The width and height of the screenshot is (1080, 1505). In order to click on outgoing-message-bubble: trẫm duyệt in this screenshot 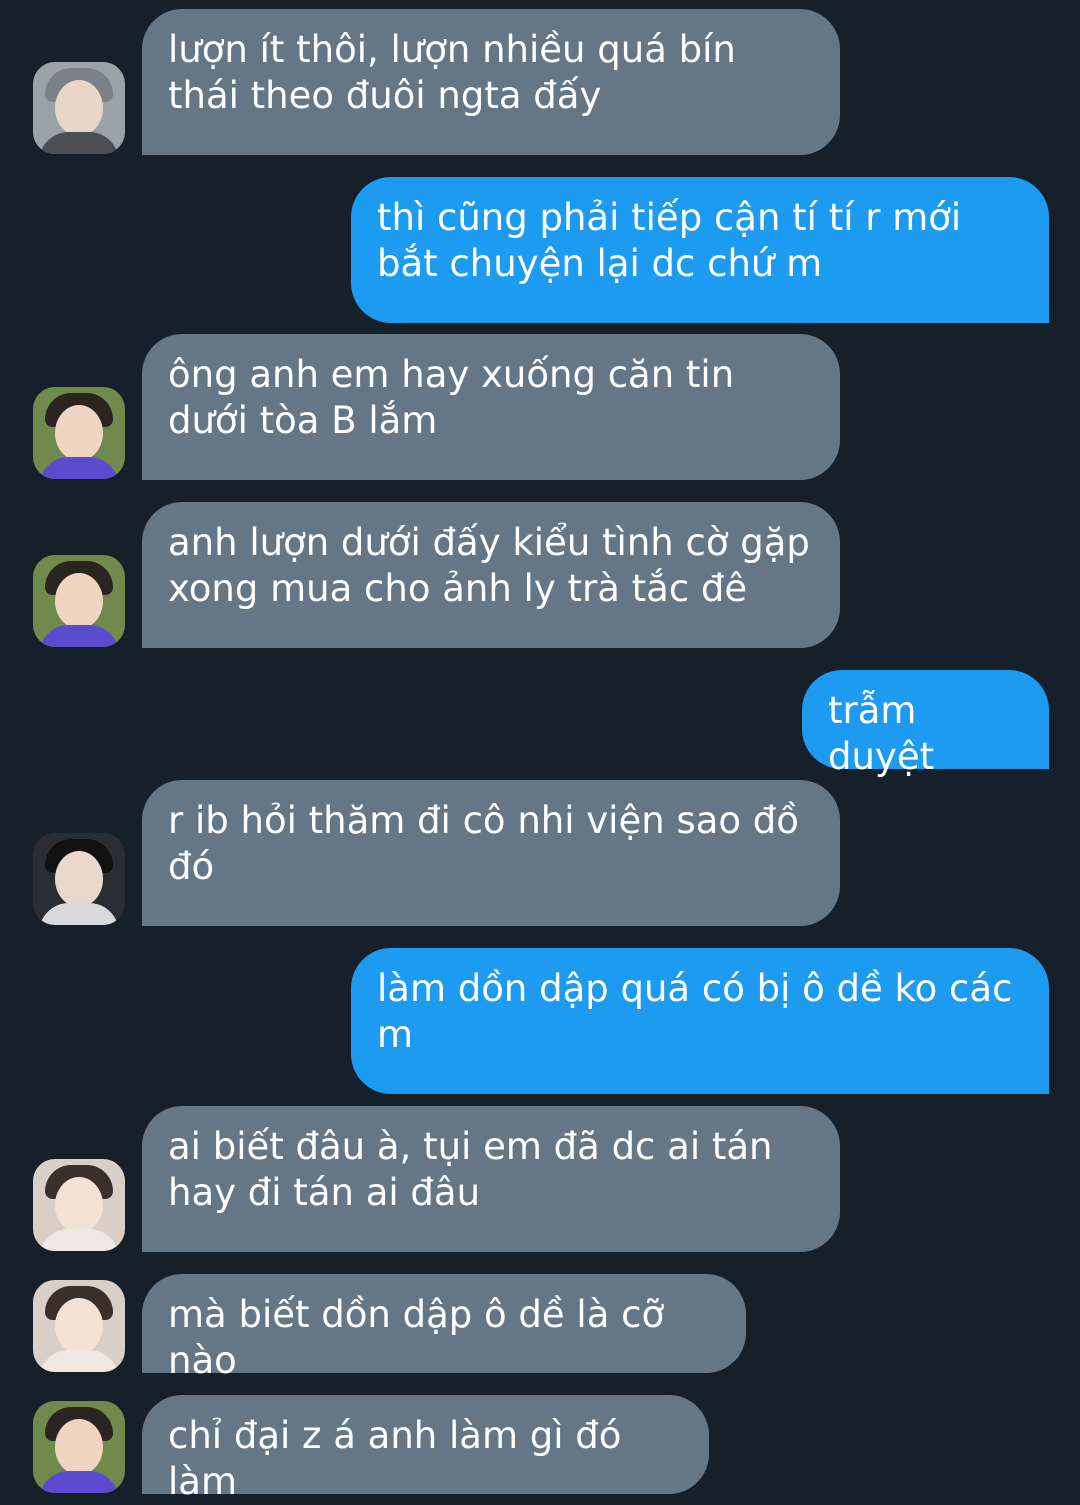, I will do `click(925, 724)`.